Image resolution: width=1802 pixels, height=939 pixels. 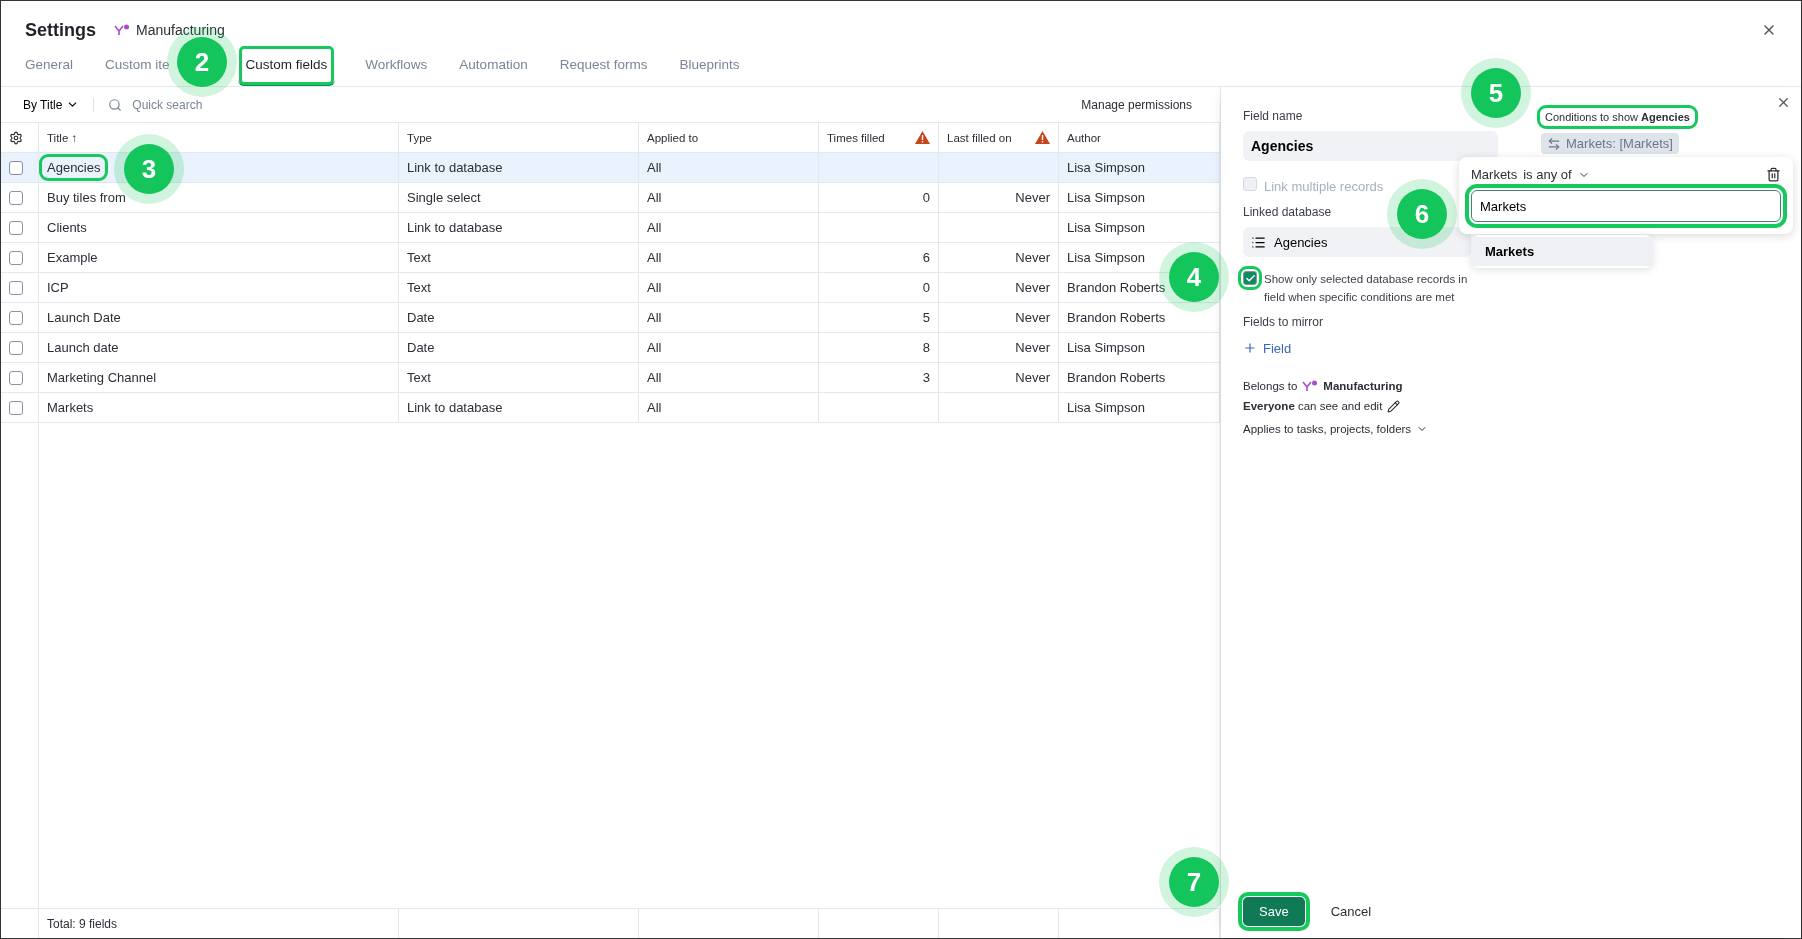 What do you see at coordinates (202, 62) in the screenshot?
I see `step-badge: 2` at bounding box center [202, 62].